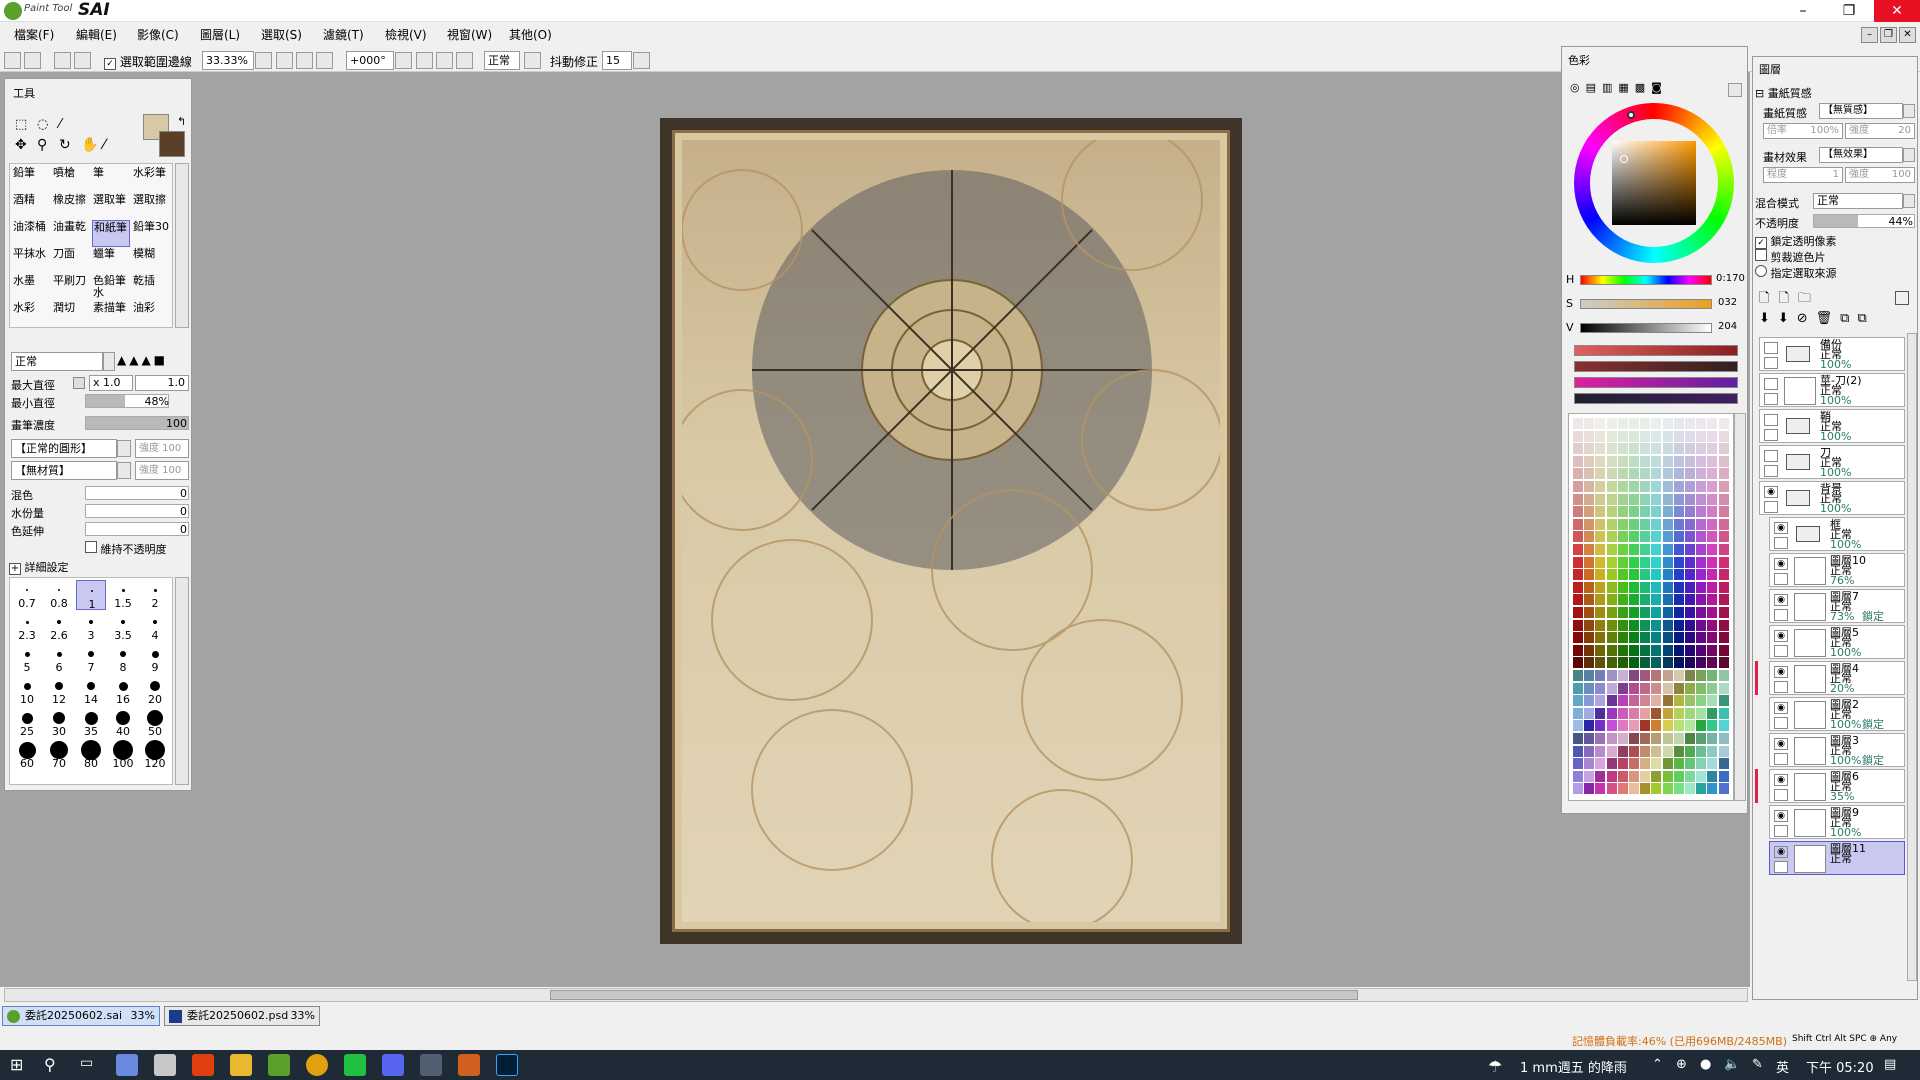 The height and width of the screenshot is (1080, 1920). I want to click on saturation-value-square, so click(1654, 183).